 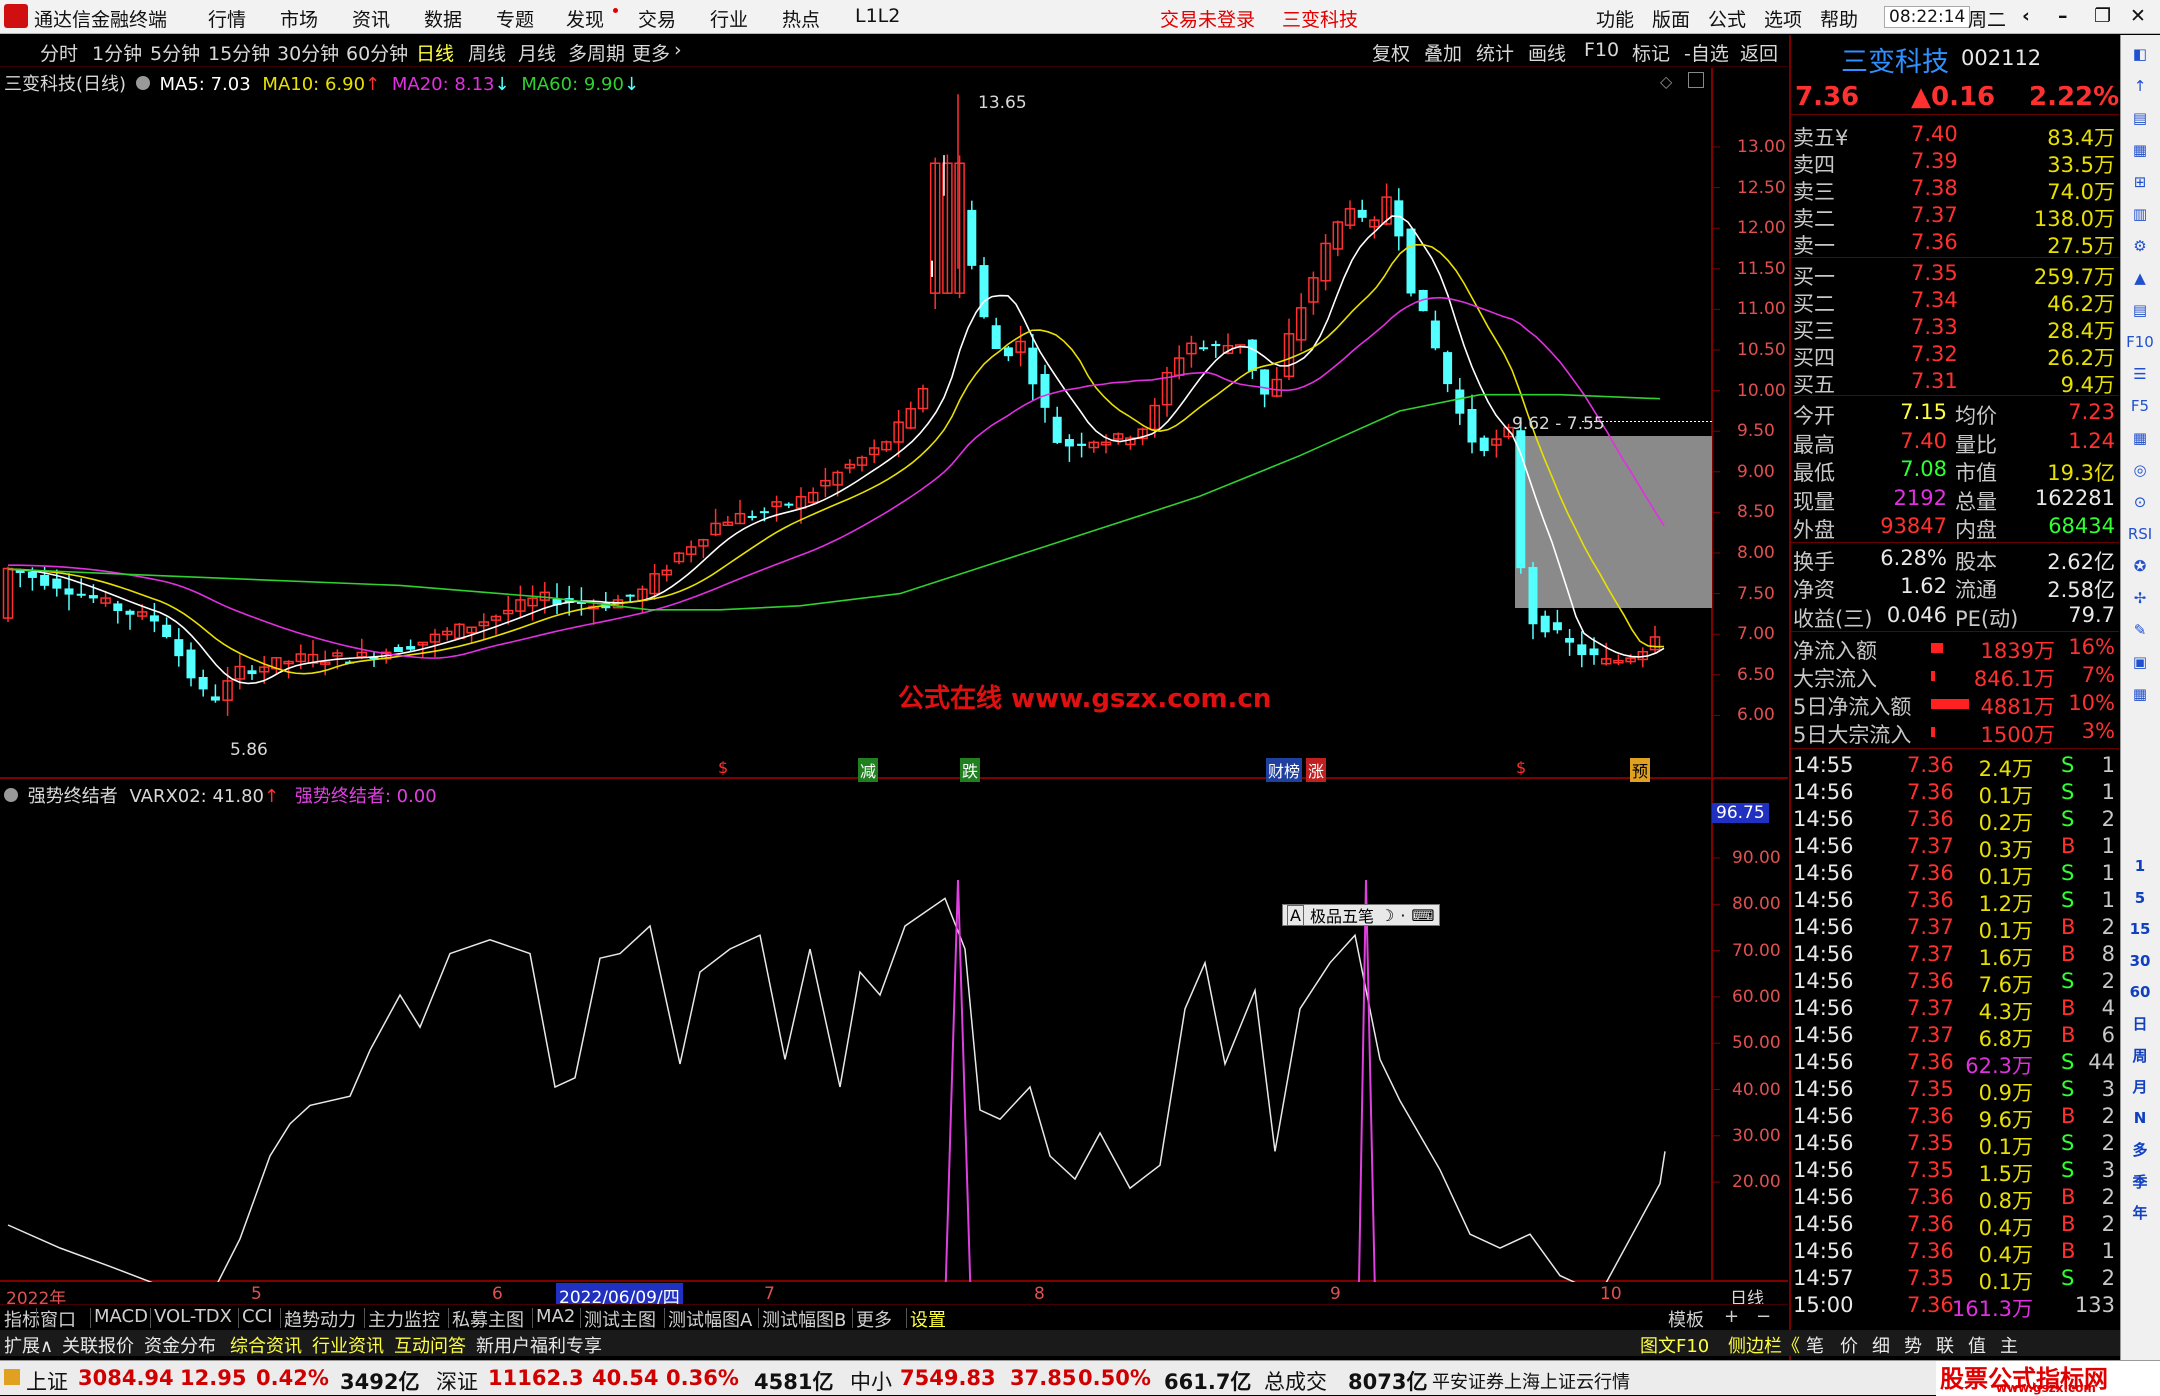 What do you see at coordinates (2140, 662) in the screenshot?
I see `box-icon: ▣` at bounding box center [2140, 662].